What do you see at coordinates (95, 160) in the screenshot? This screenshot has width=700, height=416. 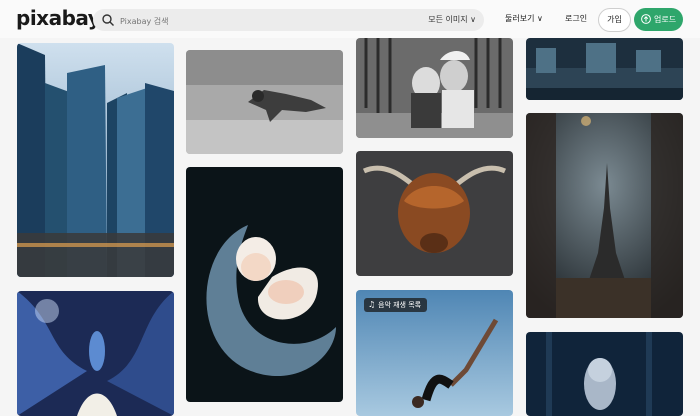 I see `city-skyscrapers-image` at bounding box center [95, 160].